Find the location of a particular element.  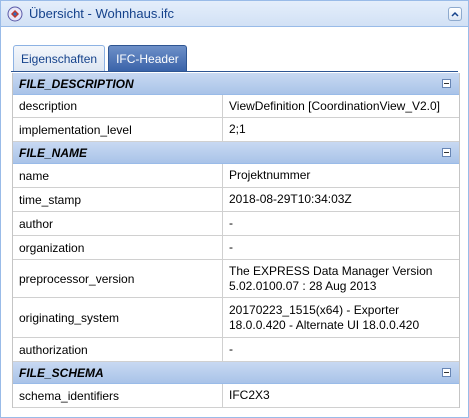

tab-area: Eigenschaften IFC-Header is located at coordinates (234, 49).